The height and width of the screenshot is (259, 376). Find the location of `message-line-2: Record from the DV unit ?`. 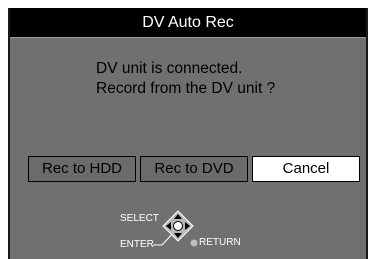

message-line-2: Record from the DV unit ? is located at coordinates (186, 88).